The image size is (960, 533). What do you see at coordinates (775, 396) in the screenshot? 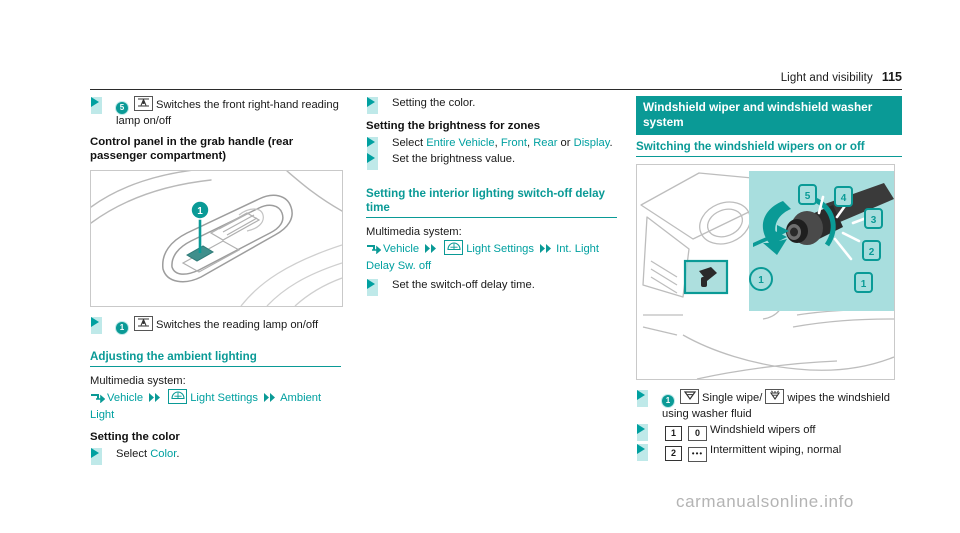
I see `washer-fluid-icon` at bounding box center [775, 396].